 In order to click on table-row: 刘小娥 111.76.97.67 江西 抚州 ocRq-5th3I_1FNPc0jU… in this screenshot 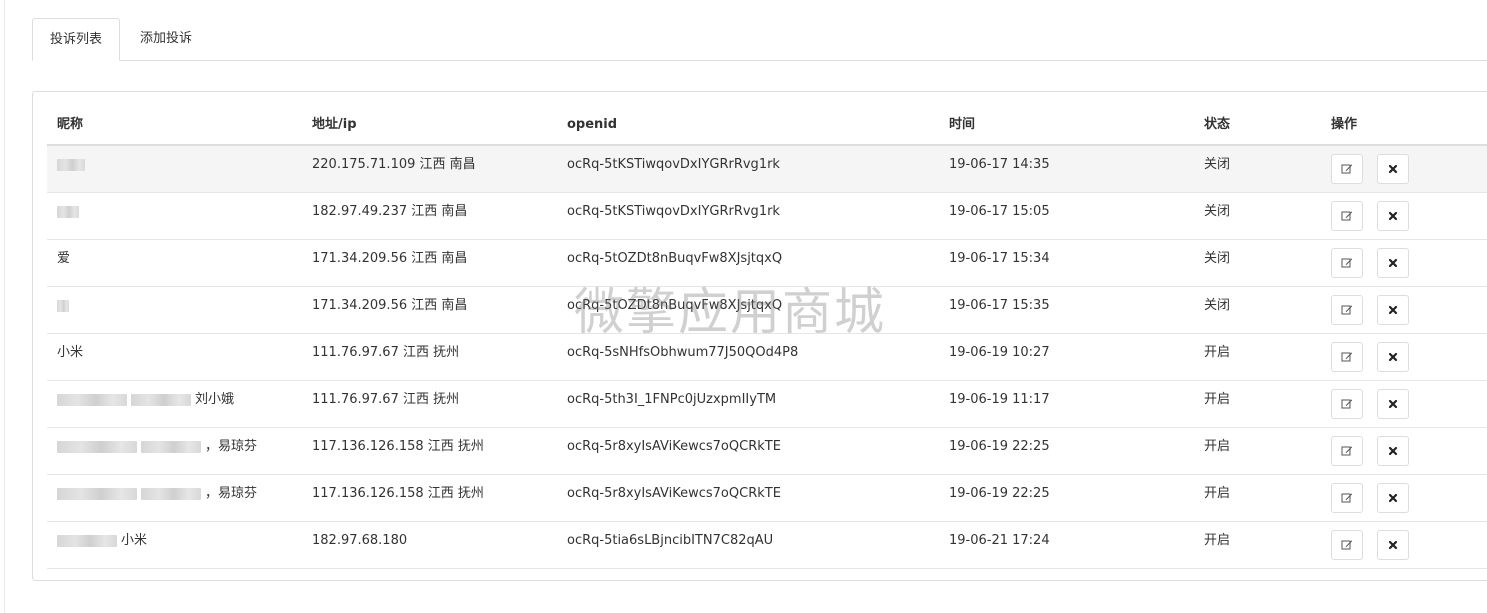, I will do `click(767, 404)`.